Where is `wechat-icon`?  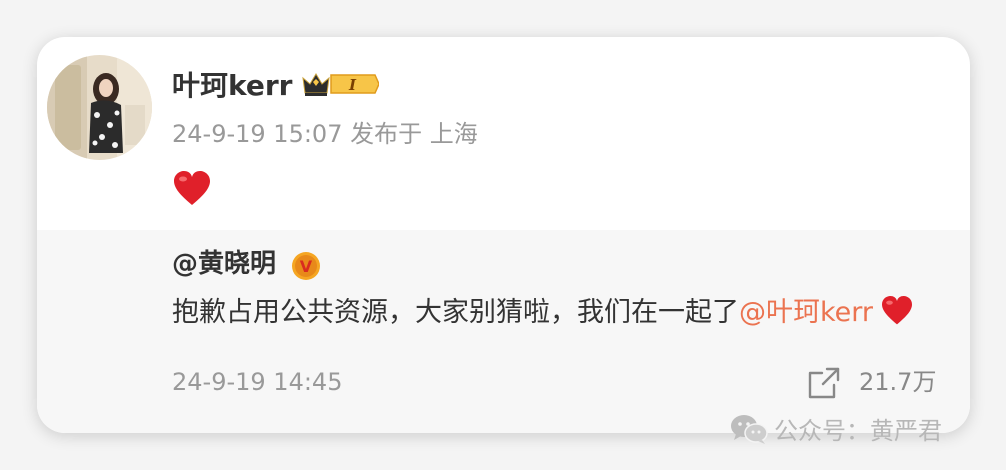 wechat-icon is located at coordinates (749, 429).